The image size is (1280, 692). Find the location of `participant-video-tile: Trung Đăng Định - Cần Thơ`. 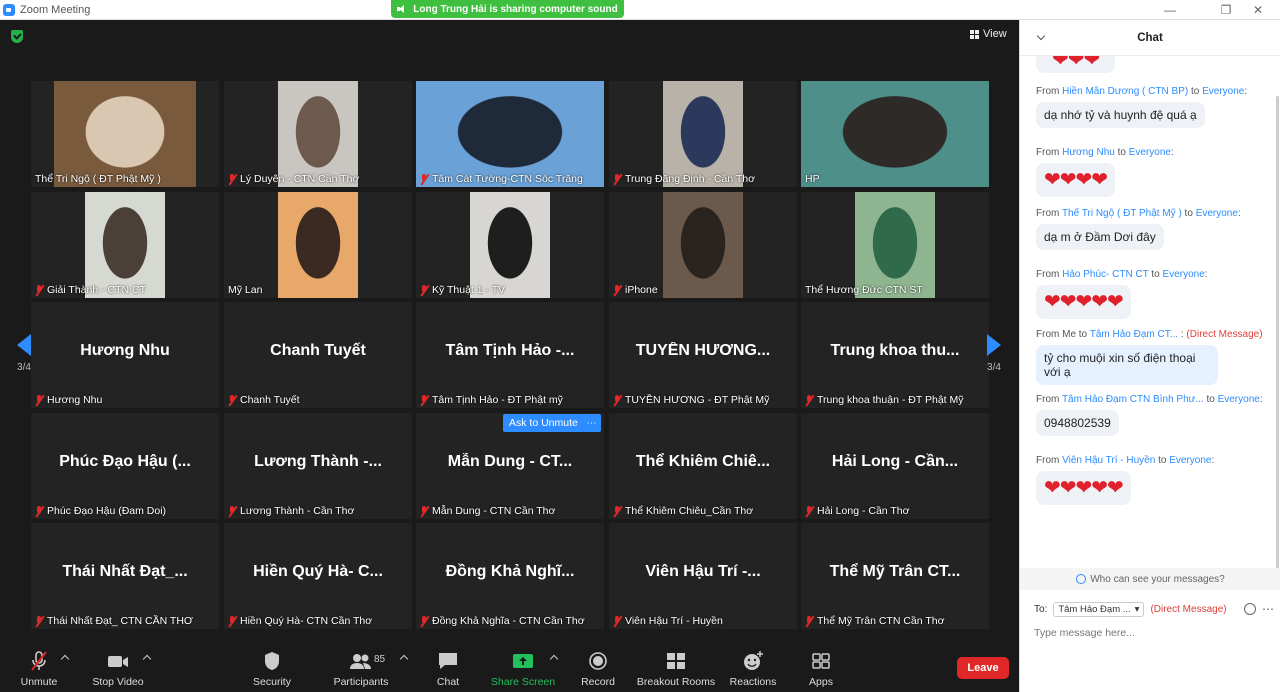

participant-video-tile: Trung Đăng Định - Cần Thơ is located at coordinates (703, 134).